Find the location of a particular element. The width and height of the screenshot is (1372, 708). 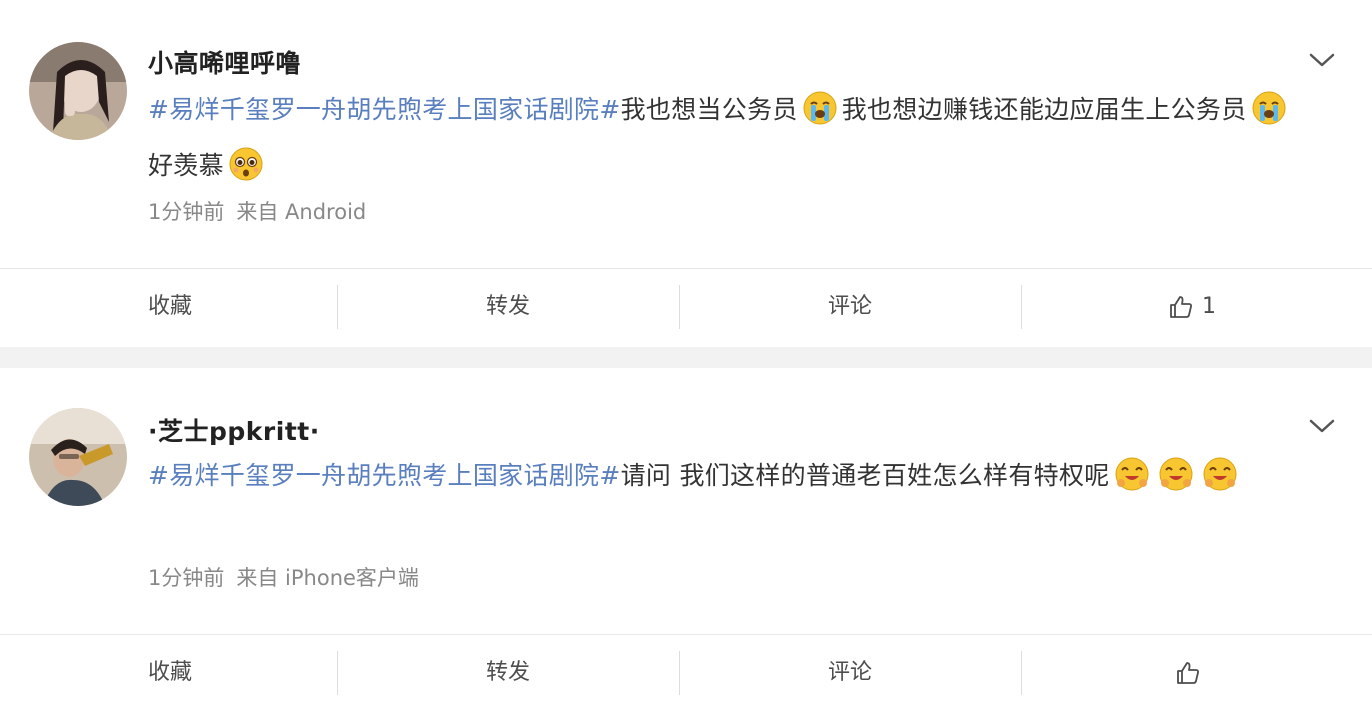

post-source: 来自 iPhone客户端 is located at coordinates (327, 578).